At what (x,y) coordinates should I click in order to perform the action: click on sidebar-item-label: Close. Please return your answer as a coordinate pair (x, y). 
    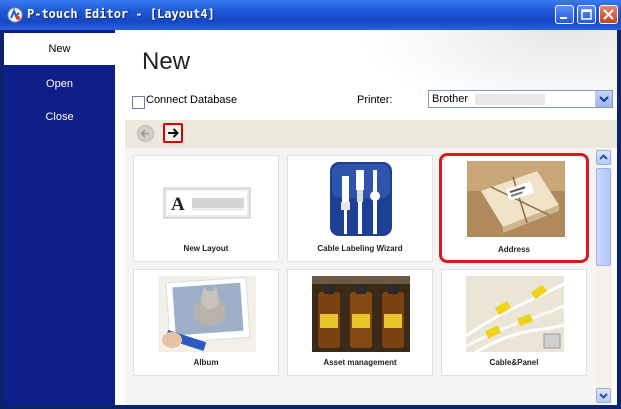
    Looking at the image, I should click on (59, 117).